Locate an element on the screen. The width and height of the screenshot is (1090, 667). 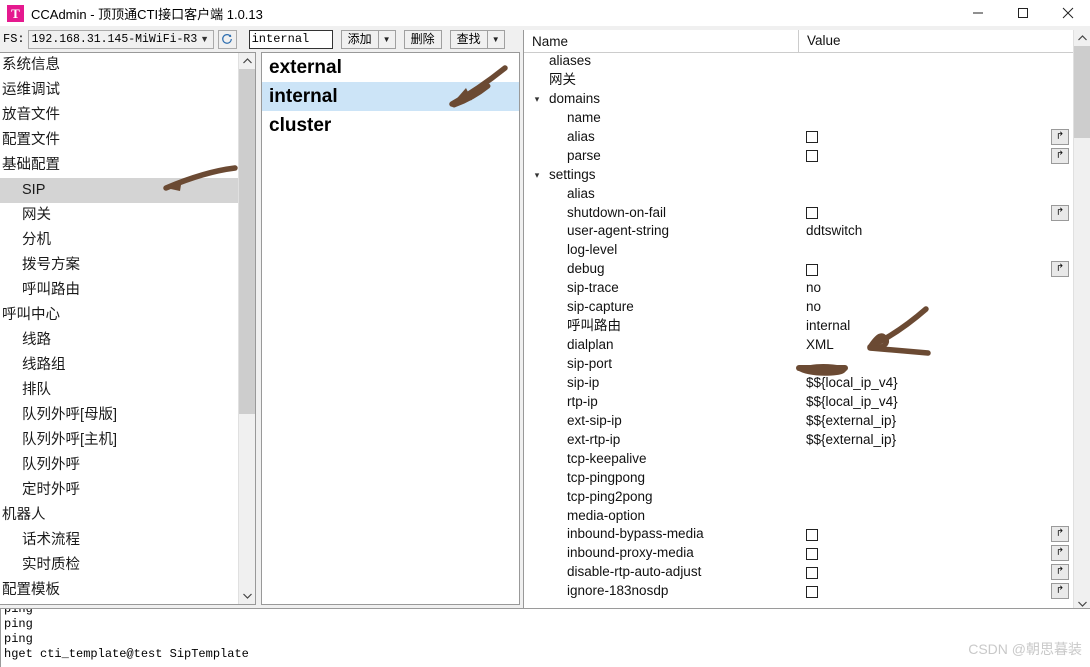
column-header-value: Value is located at coordinates (935, 41).